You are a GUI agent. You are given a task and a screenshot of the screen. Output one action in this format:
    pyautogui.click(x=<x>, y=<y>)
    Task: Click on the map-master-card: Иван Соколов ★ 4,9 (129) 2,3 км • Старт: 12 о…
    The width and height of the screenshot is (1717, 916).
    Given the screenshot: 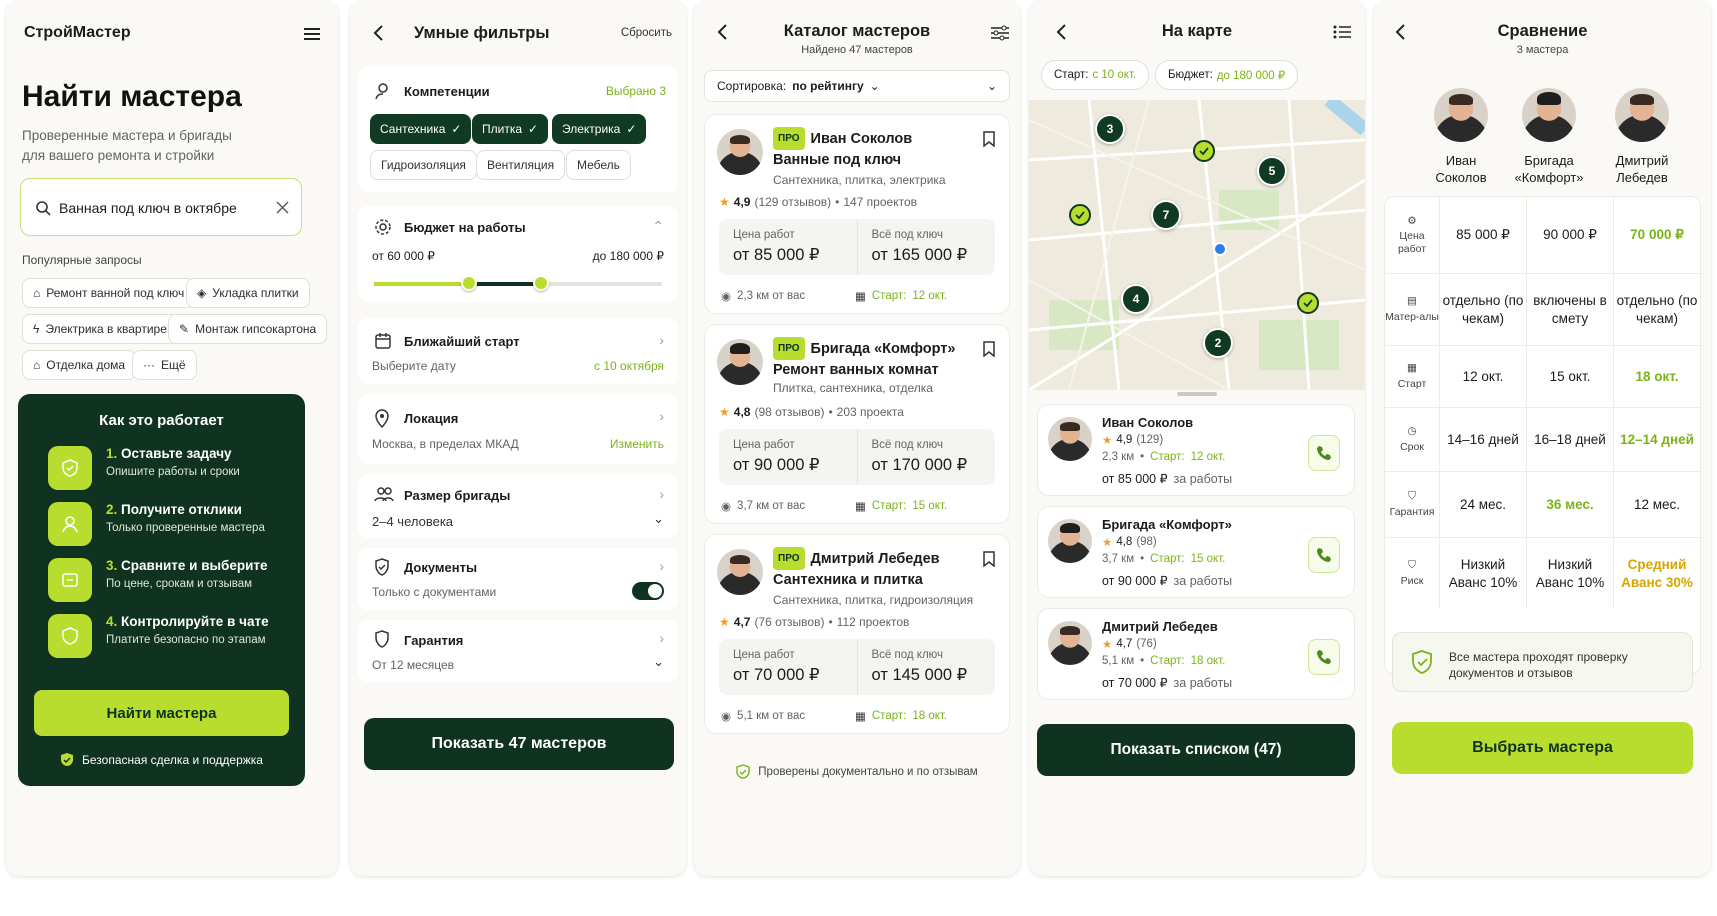 What is the action you would take?
    pyautogui.click(x=1196, y=450)
    